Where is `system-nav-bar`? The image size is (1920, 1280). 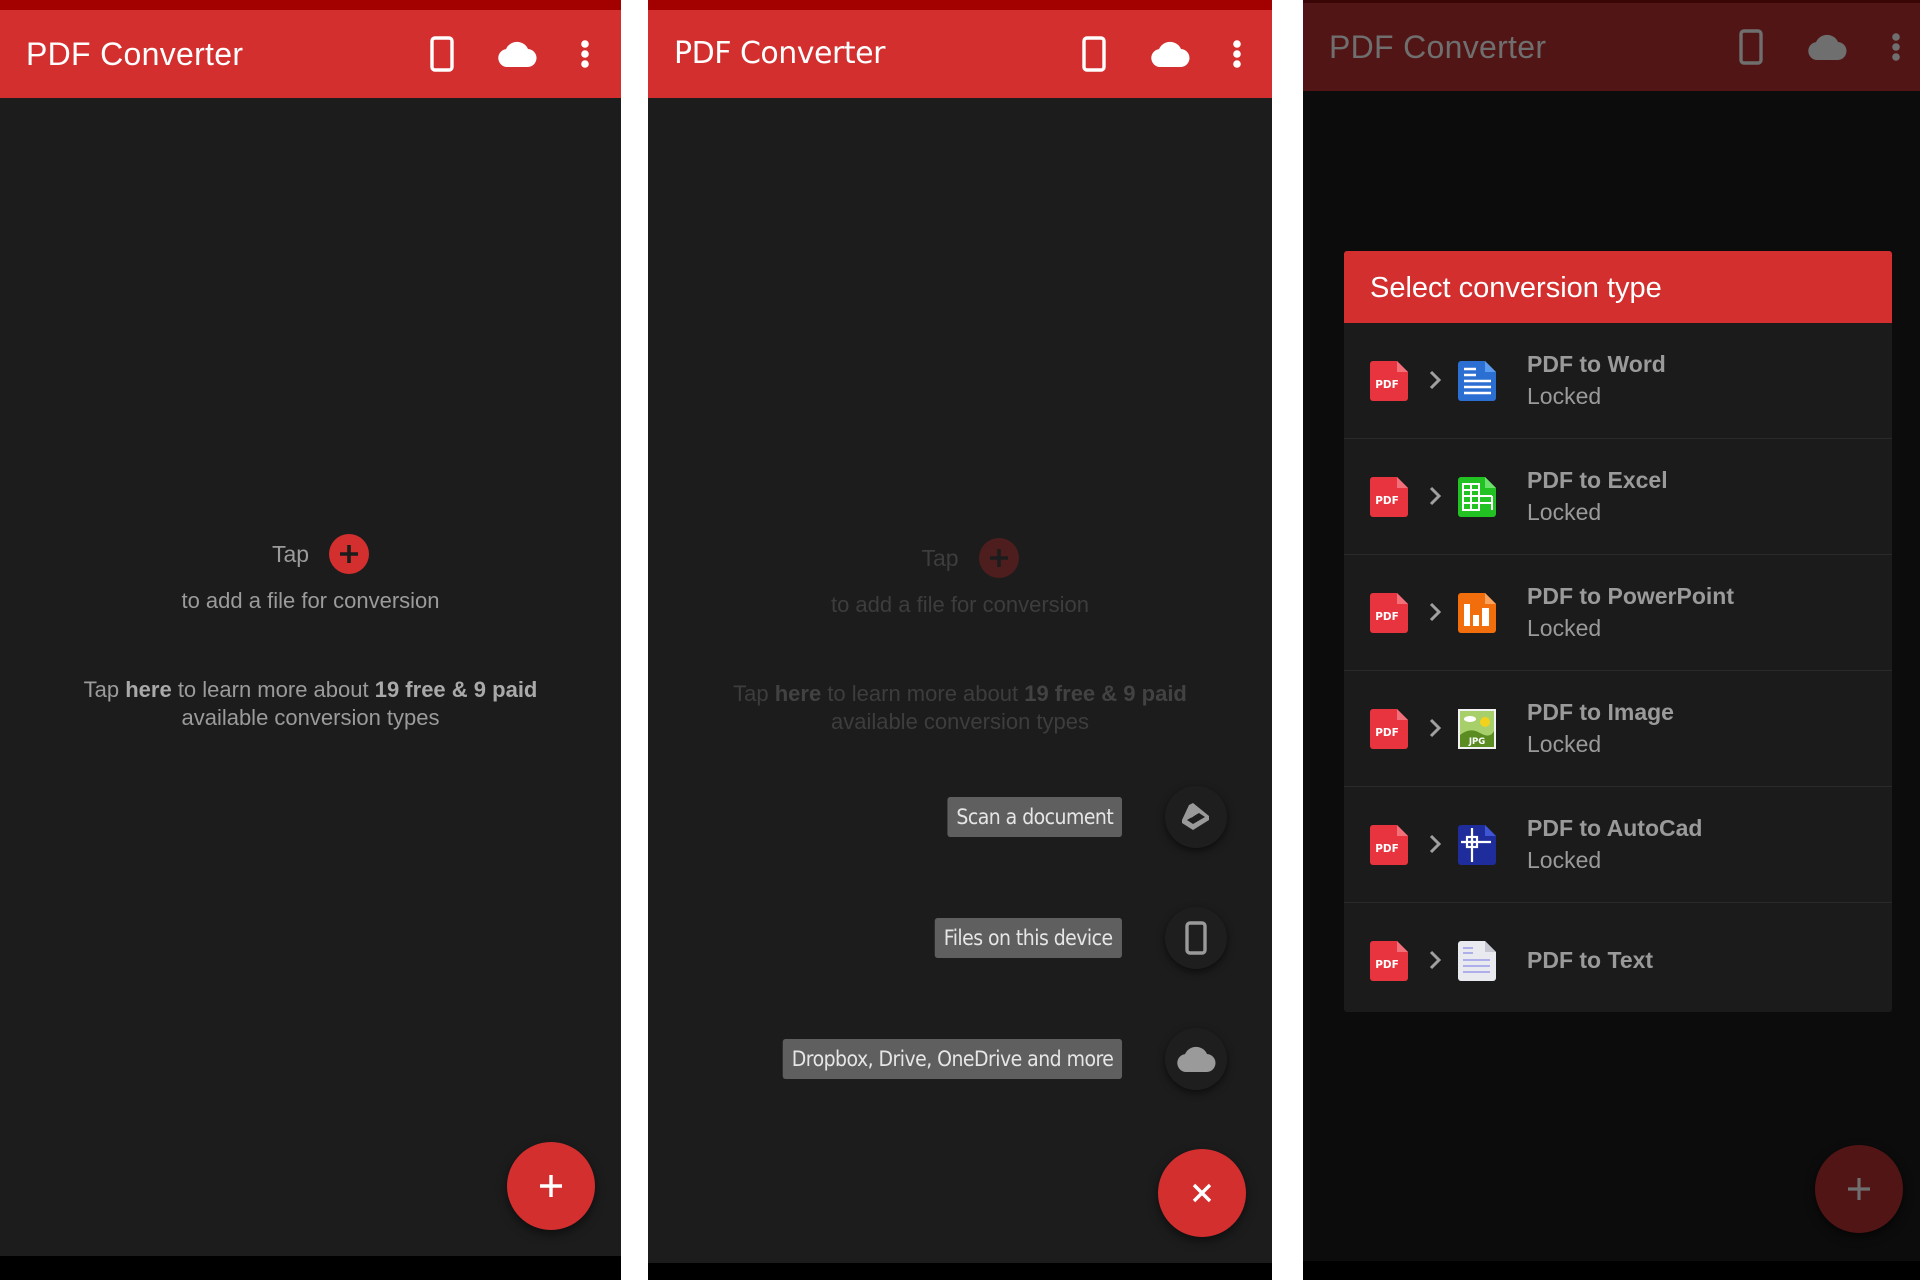 system-nav-bar is located at coordinates (310, 1268).